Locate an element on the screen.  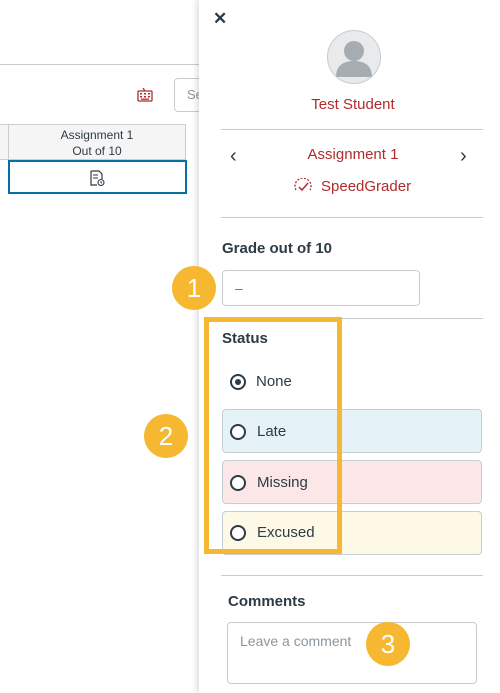
status-highlight-box is located at coordinates (273, 435).